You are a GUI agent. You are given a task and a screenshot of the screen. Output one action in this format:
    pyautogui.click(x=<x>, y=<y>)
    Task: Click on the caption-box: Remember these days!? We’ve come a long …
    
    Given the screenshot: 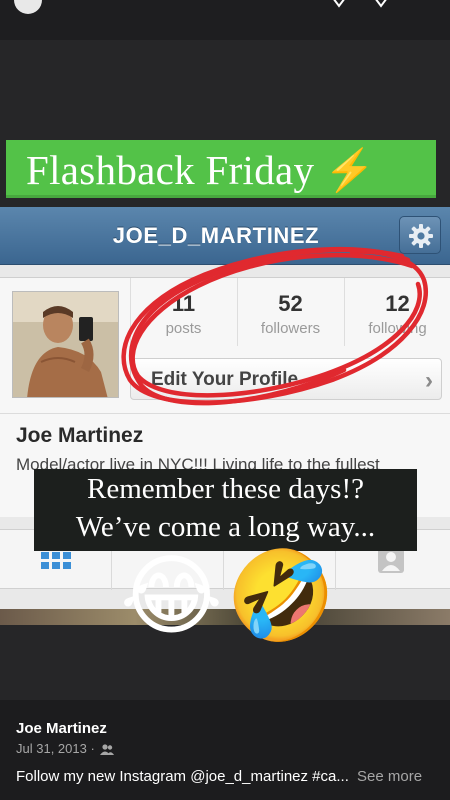 What is the action you would take?
    pyautogui.click(x=225, y=510)
    